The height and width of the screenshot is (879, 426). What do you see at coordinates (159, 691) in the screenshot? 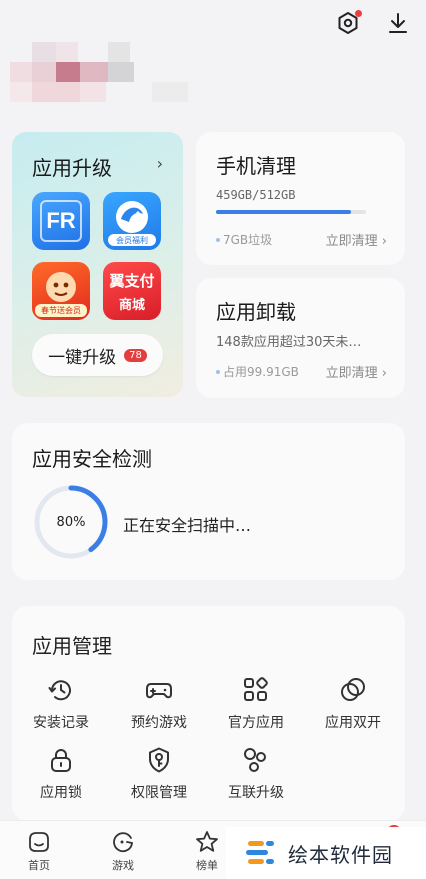
I see `gamepad-icon` at bounding box center [159, 691].